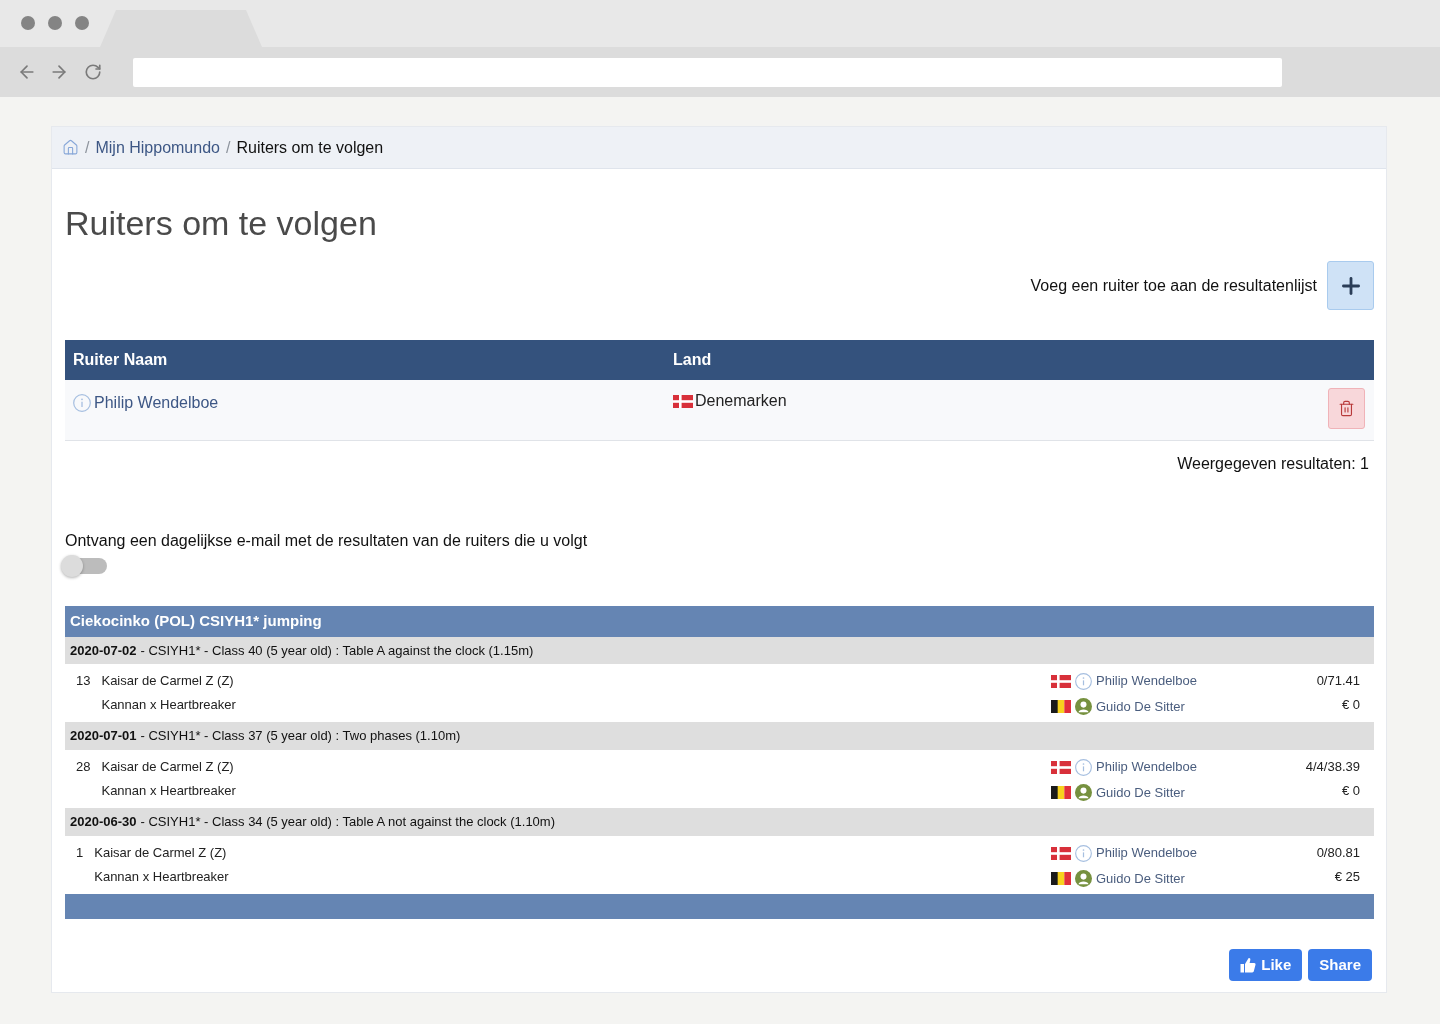 Image resolution: width=1440 pixels, height=1024 pixels. Describe the element at coordinates (337, 650) in the screenshot. I see `class-title: - CSIYH1* - Class 40 (5 year old) : Table A against the clock (1.15m)` at that location.